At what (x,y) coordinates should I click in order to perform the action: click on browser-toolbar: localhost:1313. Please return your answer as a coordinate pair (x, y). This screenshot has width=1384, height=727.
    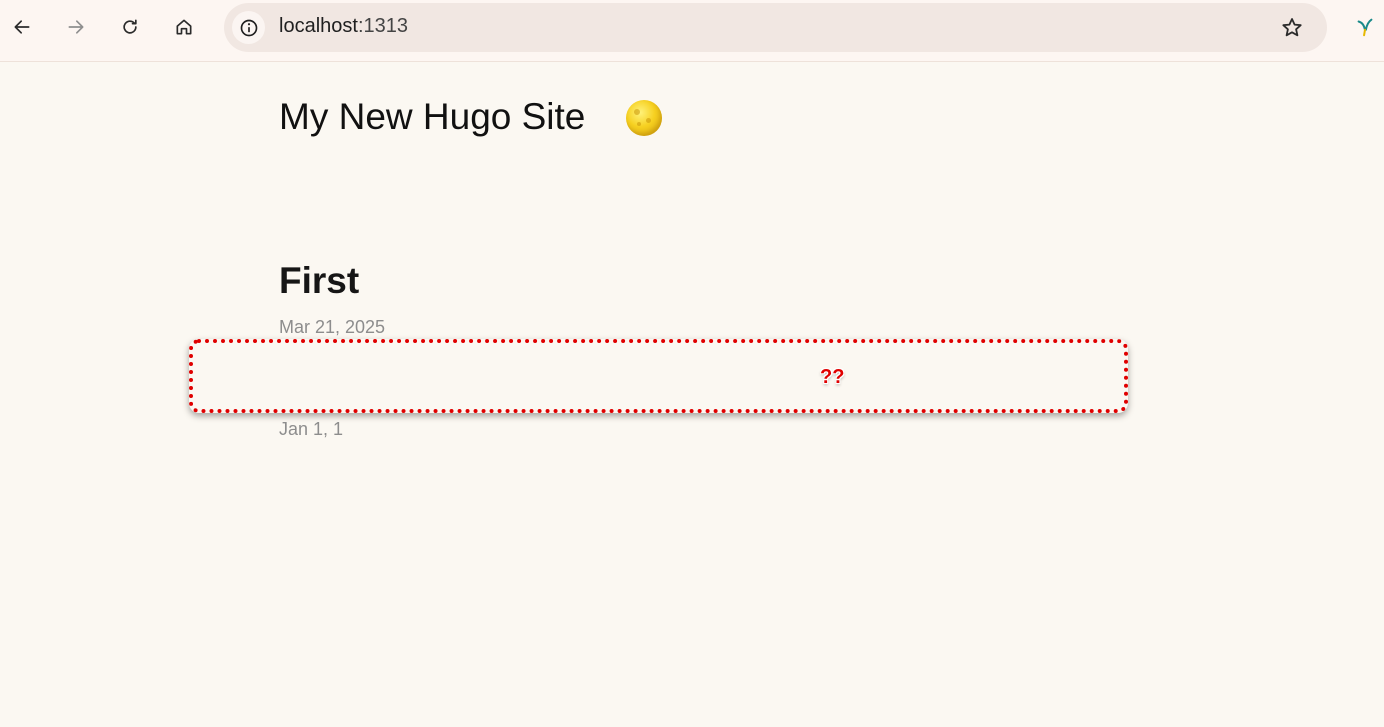
    Looking at the image, I should click on (692, 31).